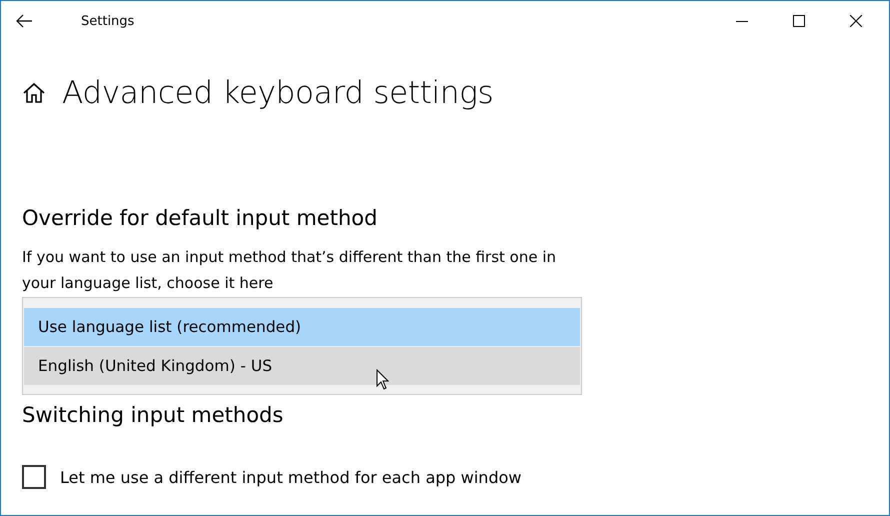 This screenshot has width=890, height=516. Describe the element at coordinates (108, 21) in the screenshot. I see `window-title: Settings` at that location.